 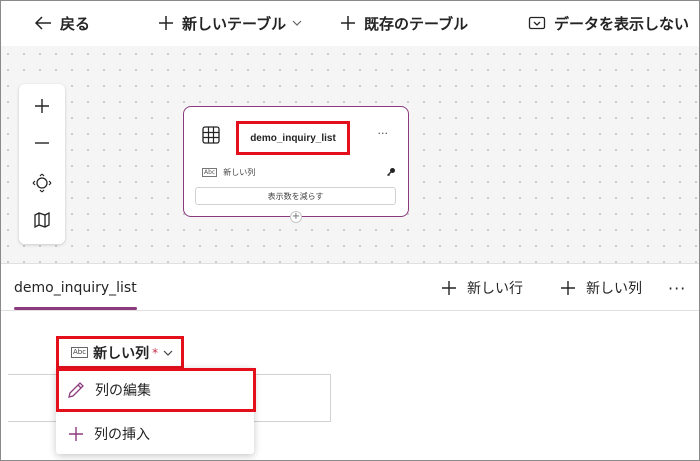 What do you see at coordinates (296, 164) in the screenshot?
I see `table-card: demo_inquiry_list ··· Abc 新しい列 表示数を減らす +` at bounding box center [296, 164].